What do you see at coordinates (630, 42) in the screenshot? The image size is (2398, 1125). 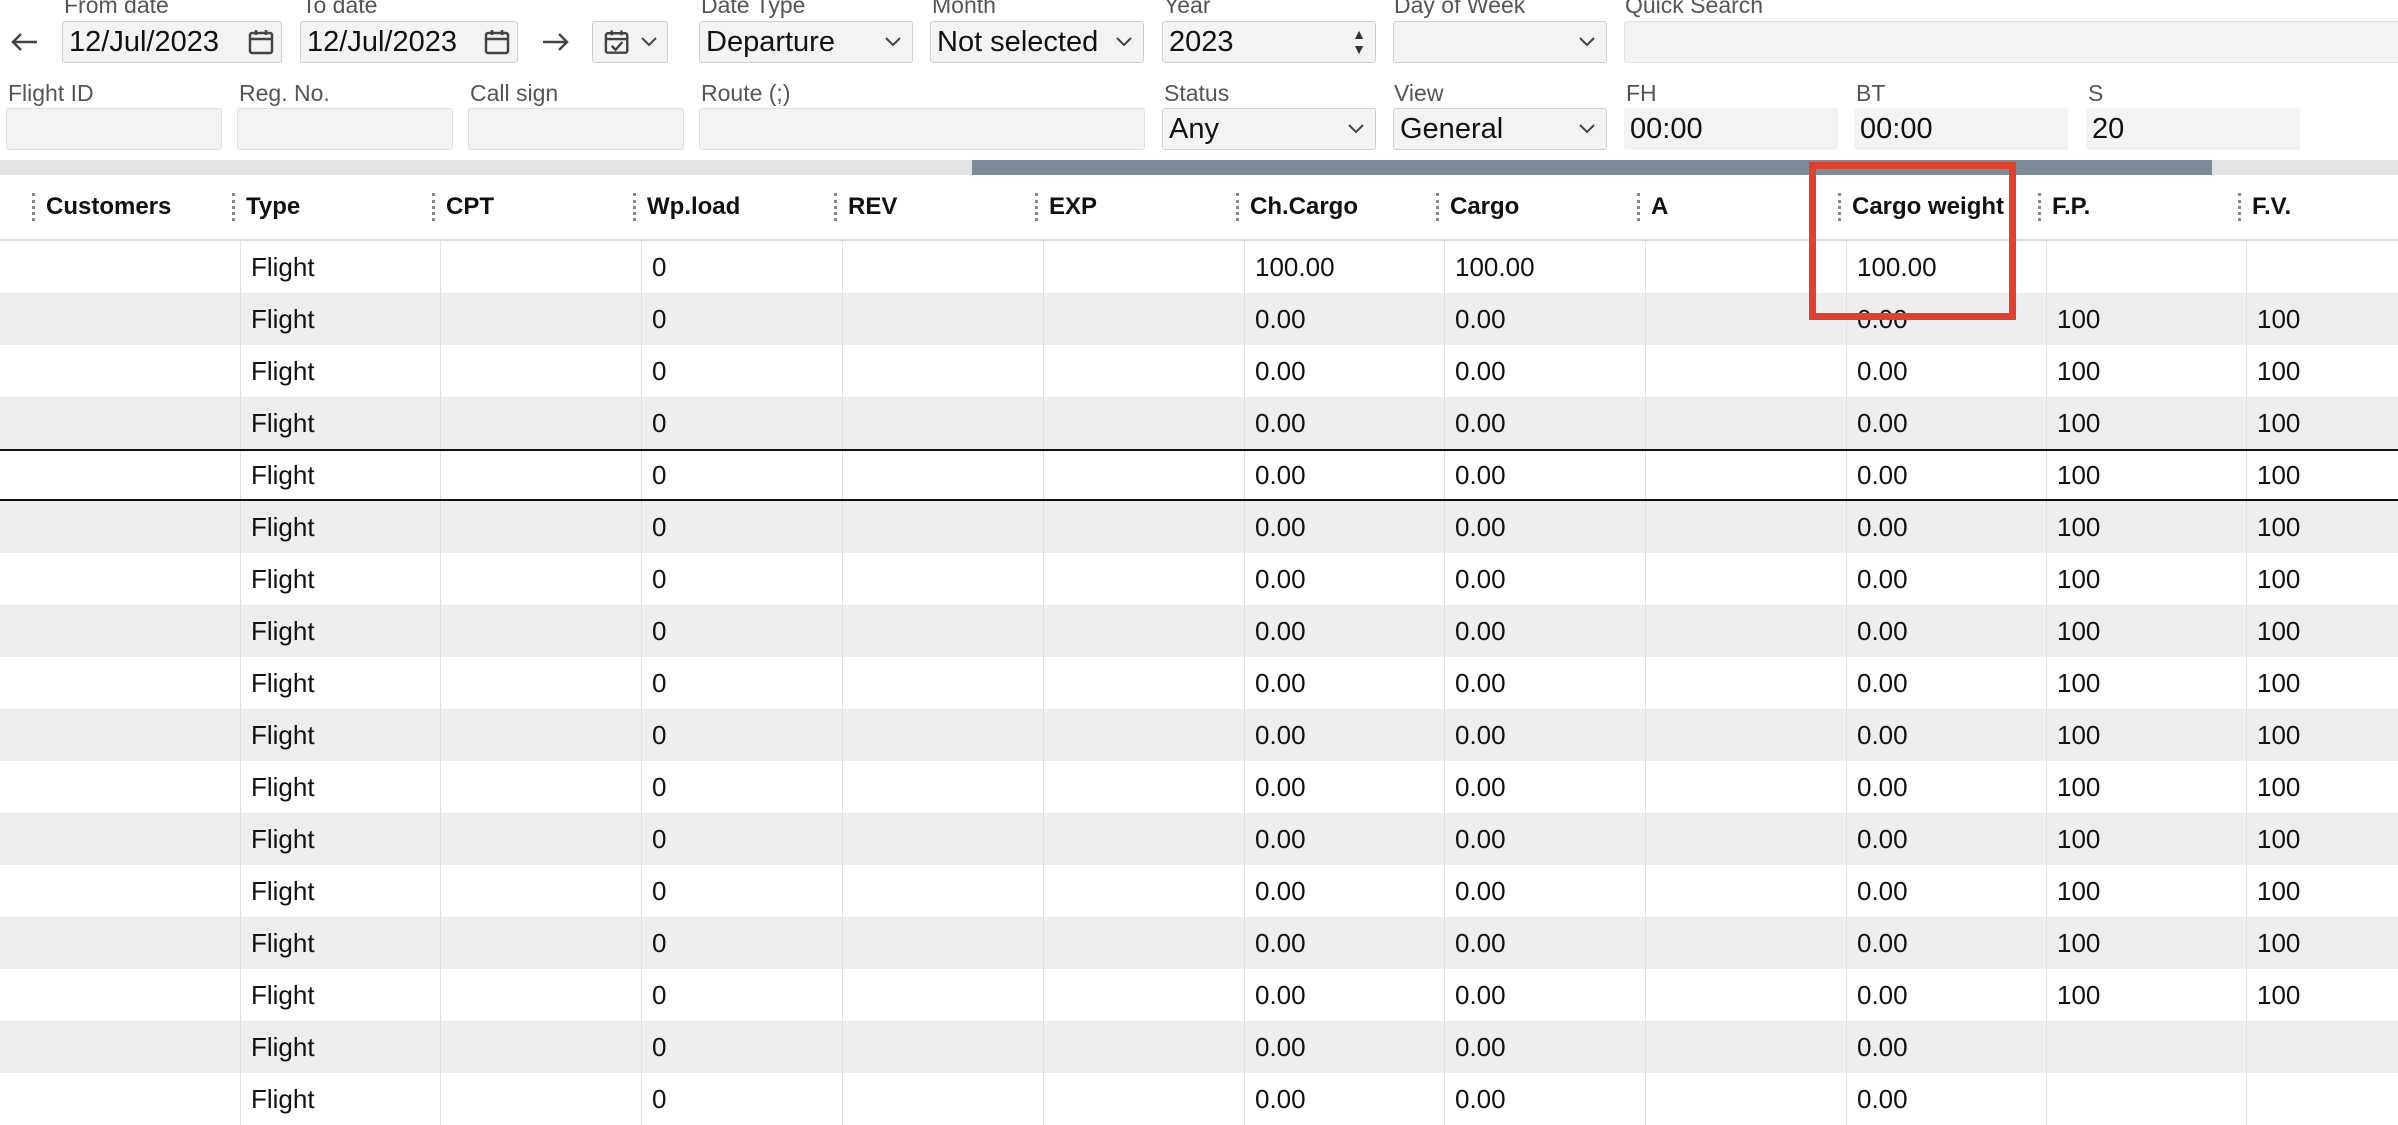 I see `date-preset-dropdown` at bounding box center [630, 42].